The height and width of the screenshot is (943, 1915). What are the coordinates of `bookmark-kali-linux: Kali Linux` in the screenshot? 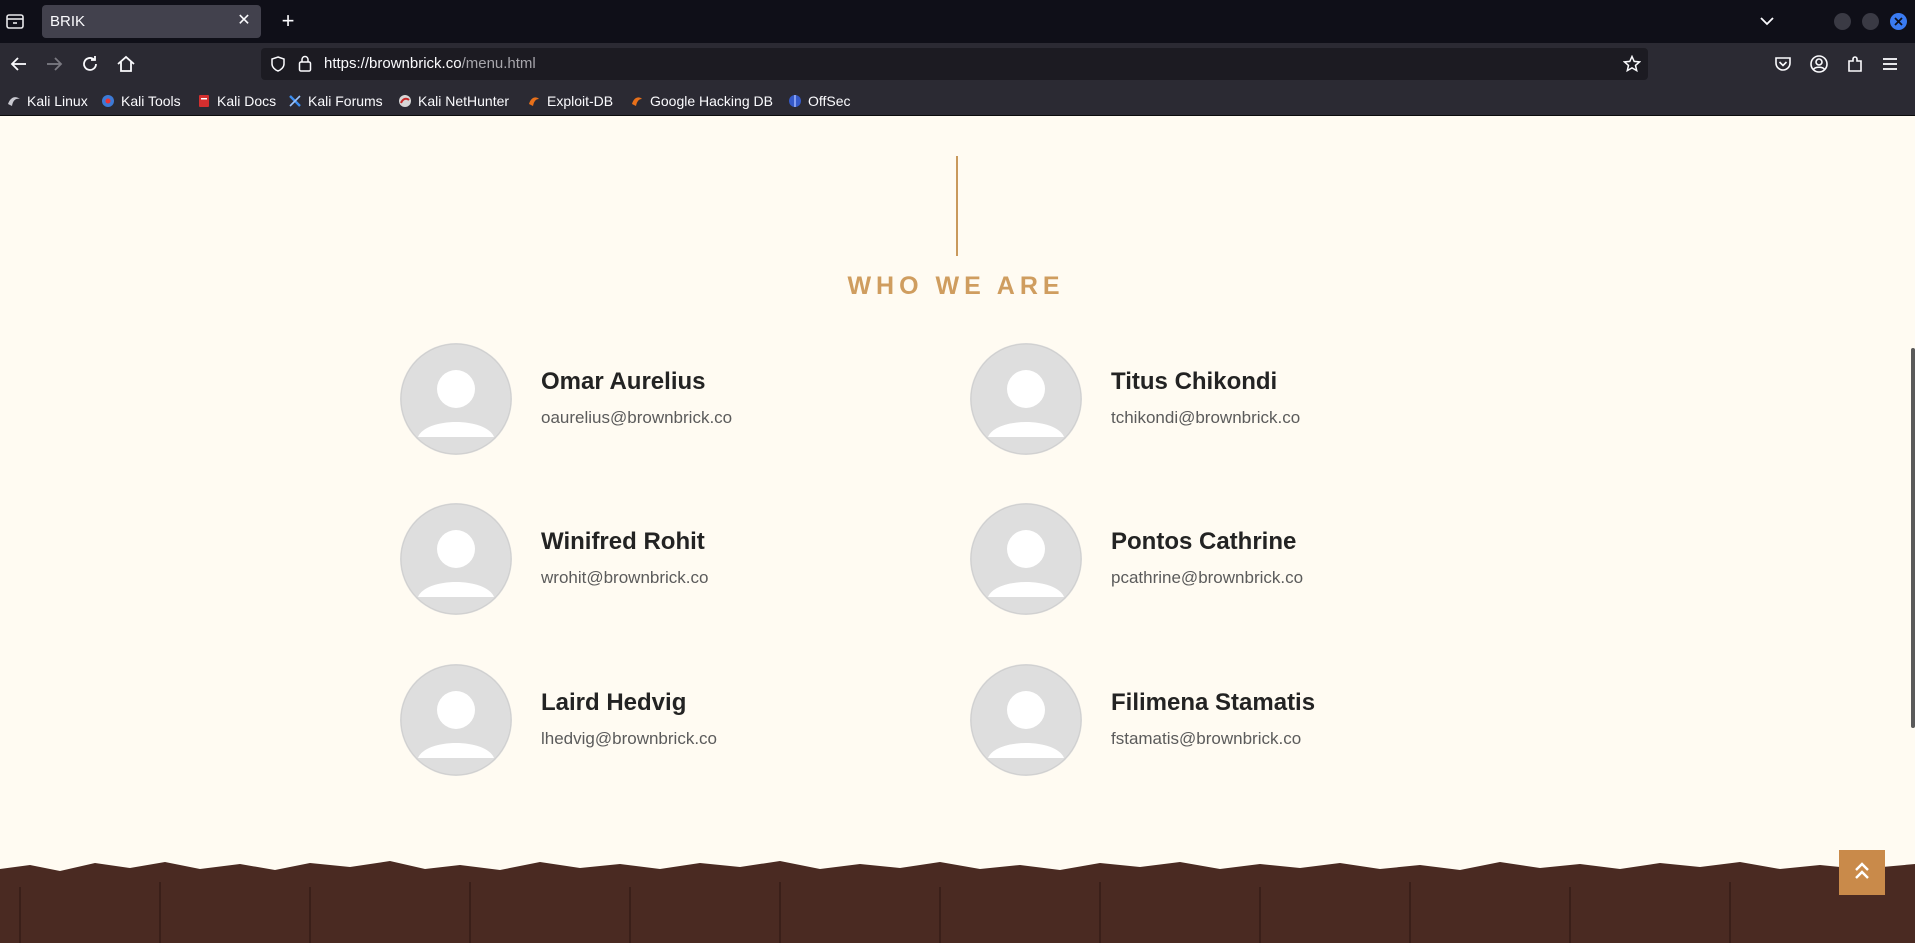 It's located at (47, 101).